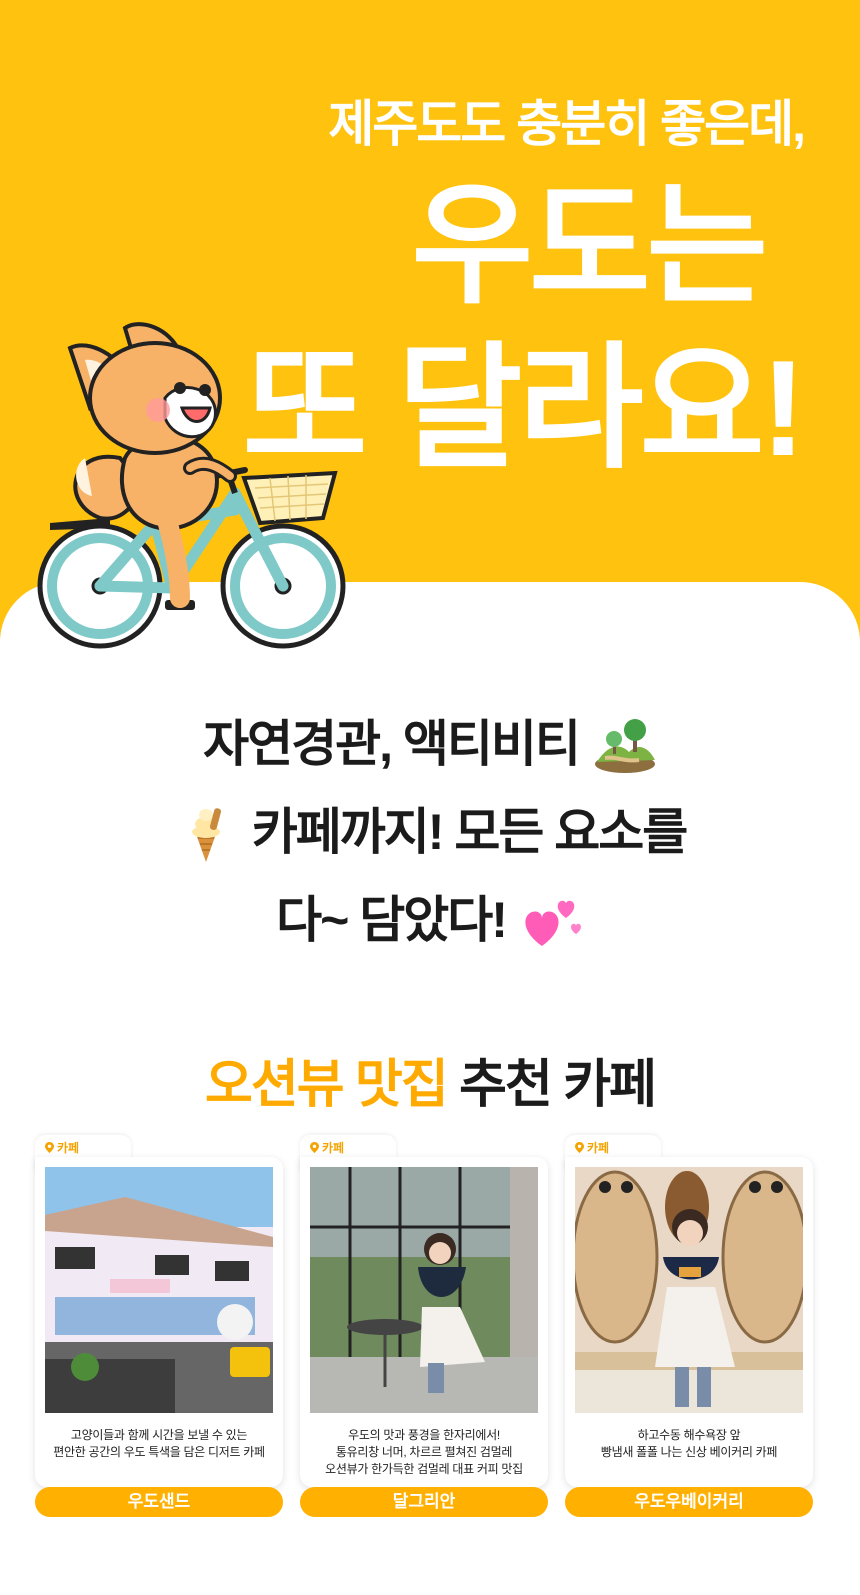 The height and width of the screenshot is (1595, 860). I want to click on card-description-line: 통유리창 너머, 차르르 펼쳐진 검멀레, so click(424, 1452).